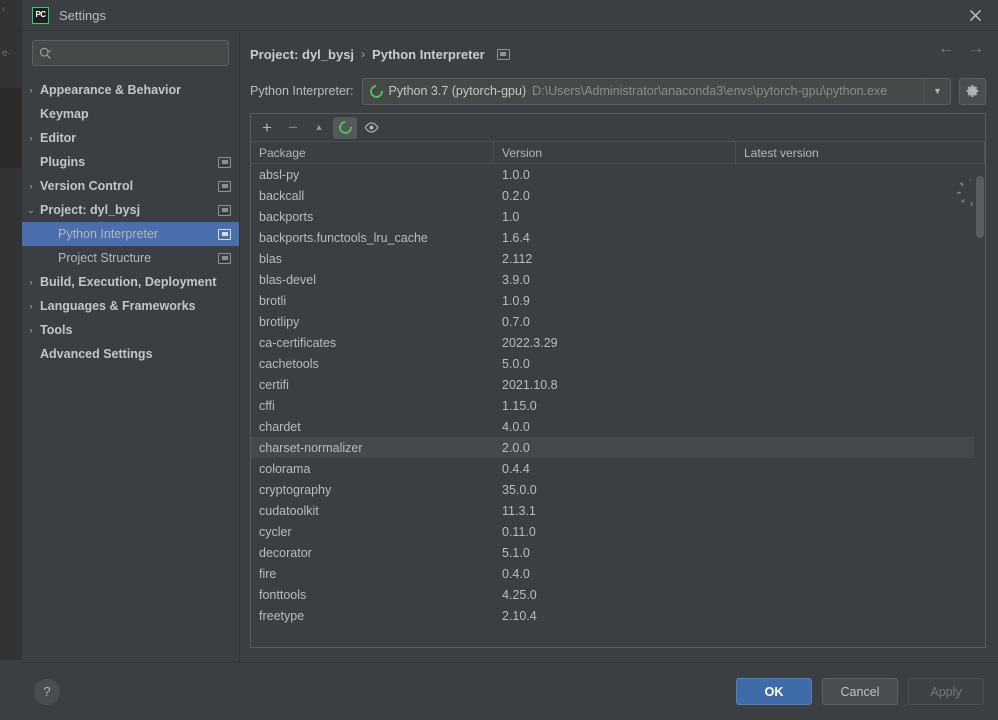 The height and width of the screenshot is (720, 998). Describe the element at coordinates (511, 216) in the screenshot. I see `package-version: 1.0` at that location.